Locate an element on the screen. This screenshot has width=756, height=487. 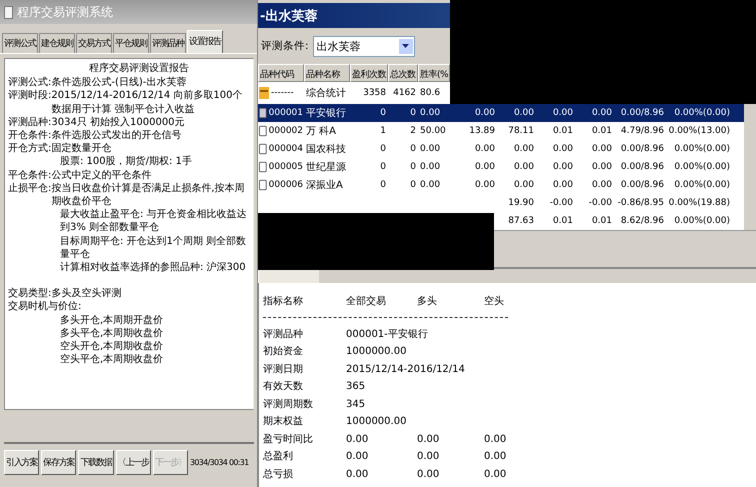
table-cell: 000002 is located at coordinates (285, 131).